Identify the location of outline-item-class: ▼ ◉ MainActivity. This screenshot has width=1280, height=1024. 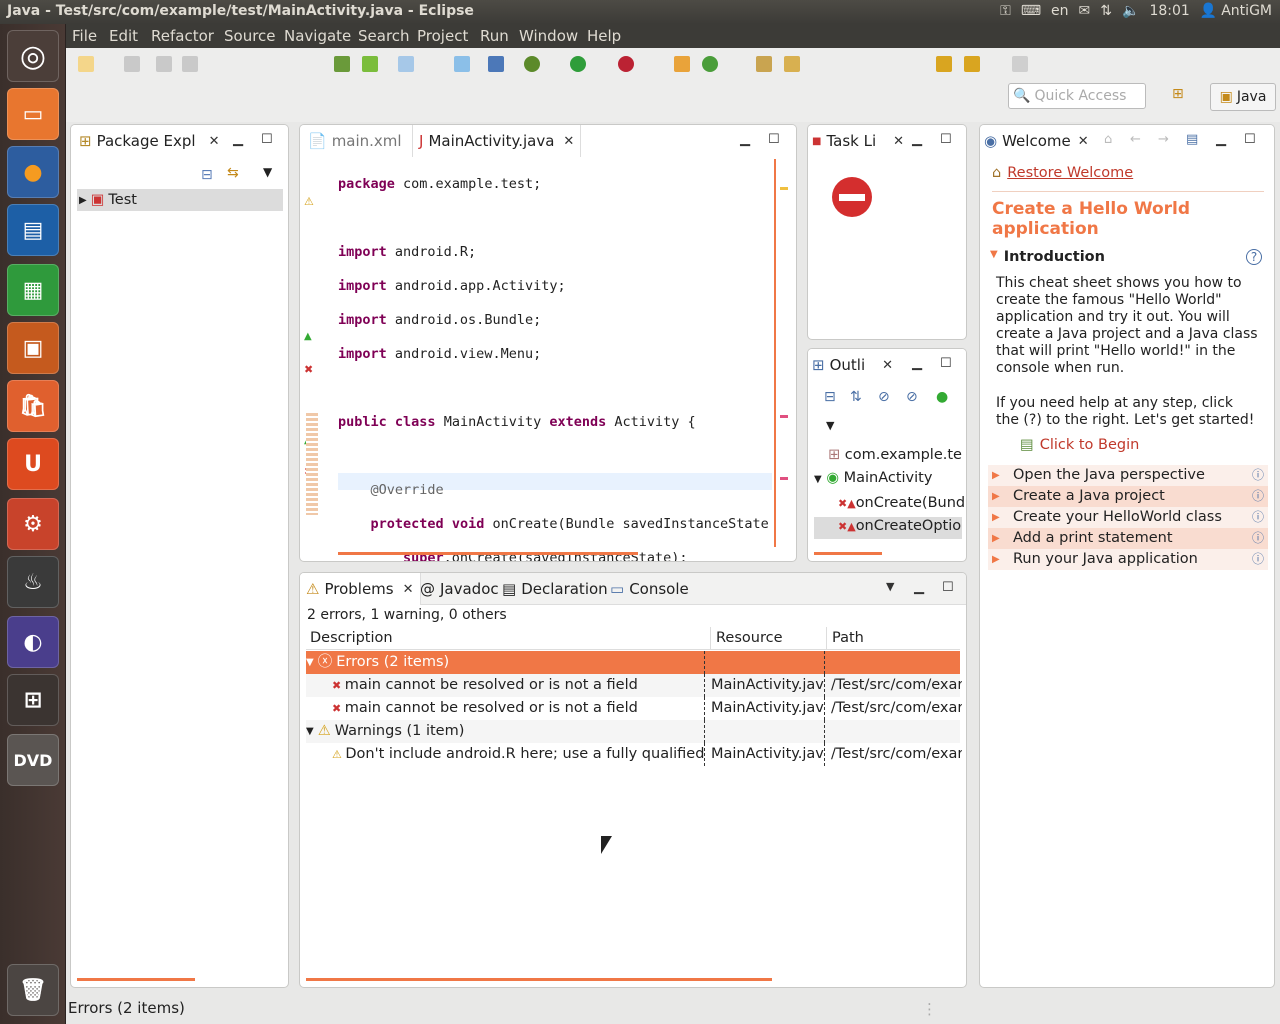
(873, 478).